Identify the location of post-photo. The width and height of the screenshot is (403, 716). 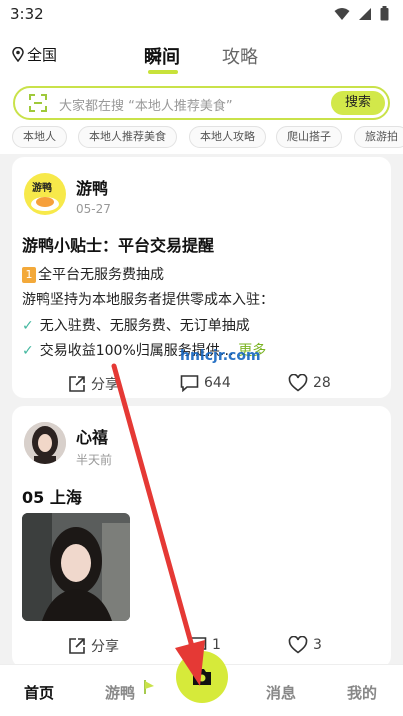
(76, 567).